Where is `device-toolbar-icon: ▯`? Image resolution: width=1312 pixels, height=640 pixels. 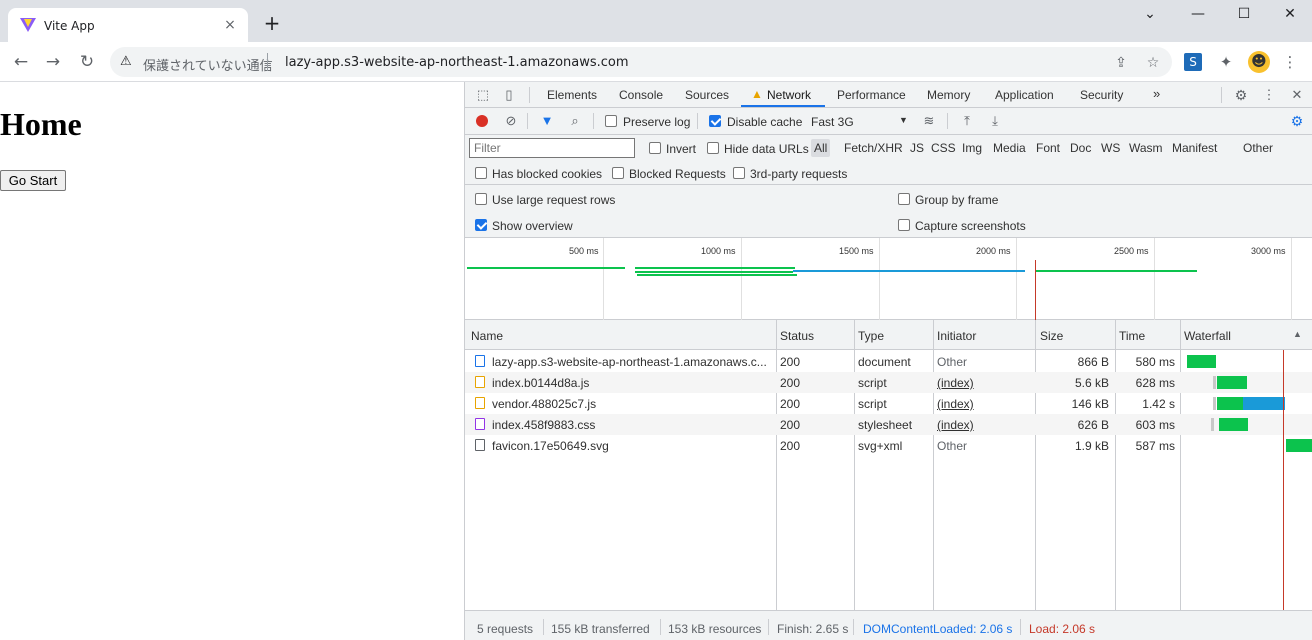 device-toolbar-icon: ▯ is located at coordinates (509, 95).